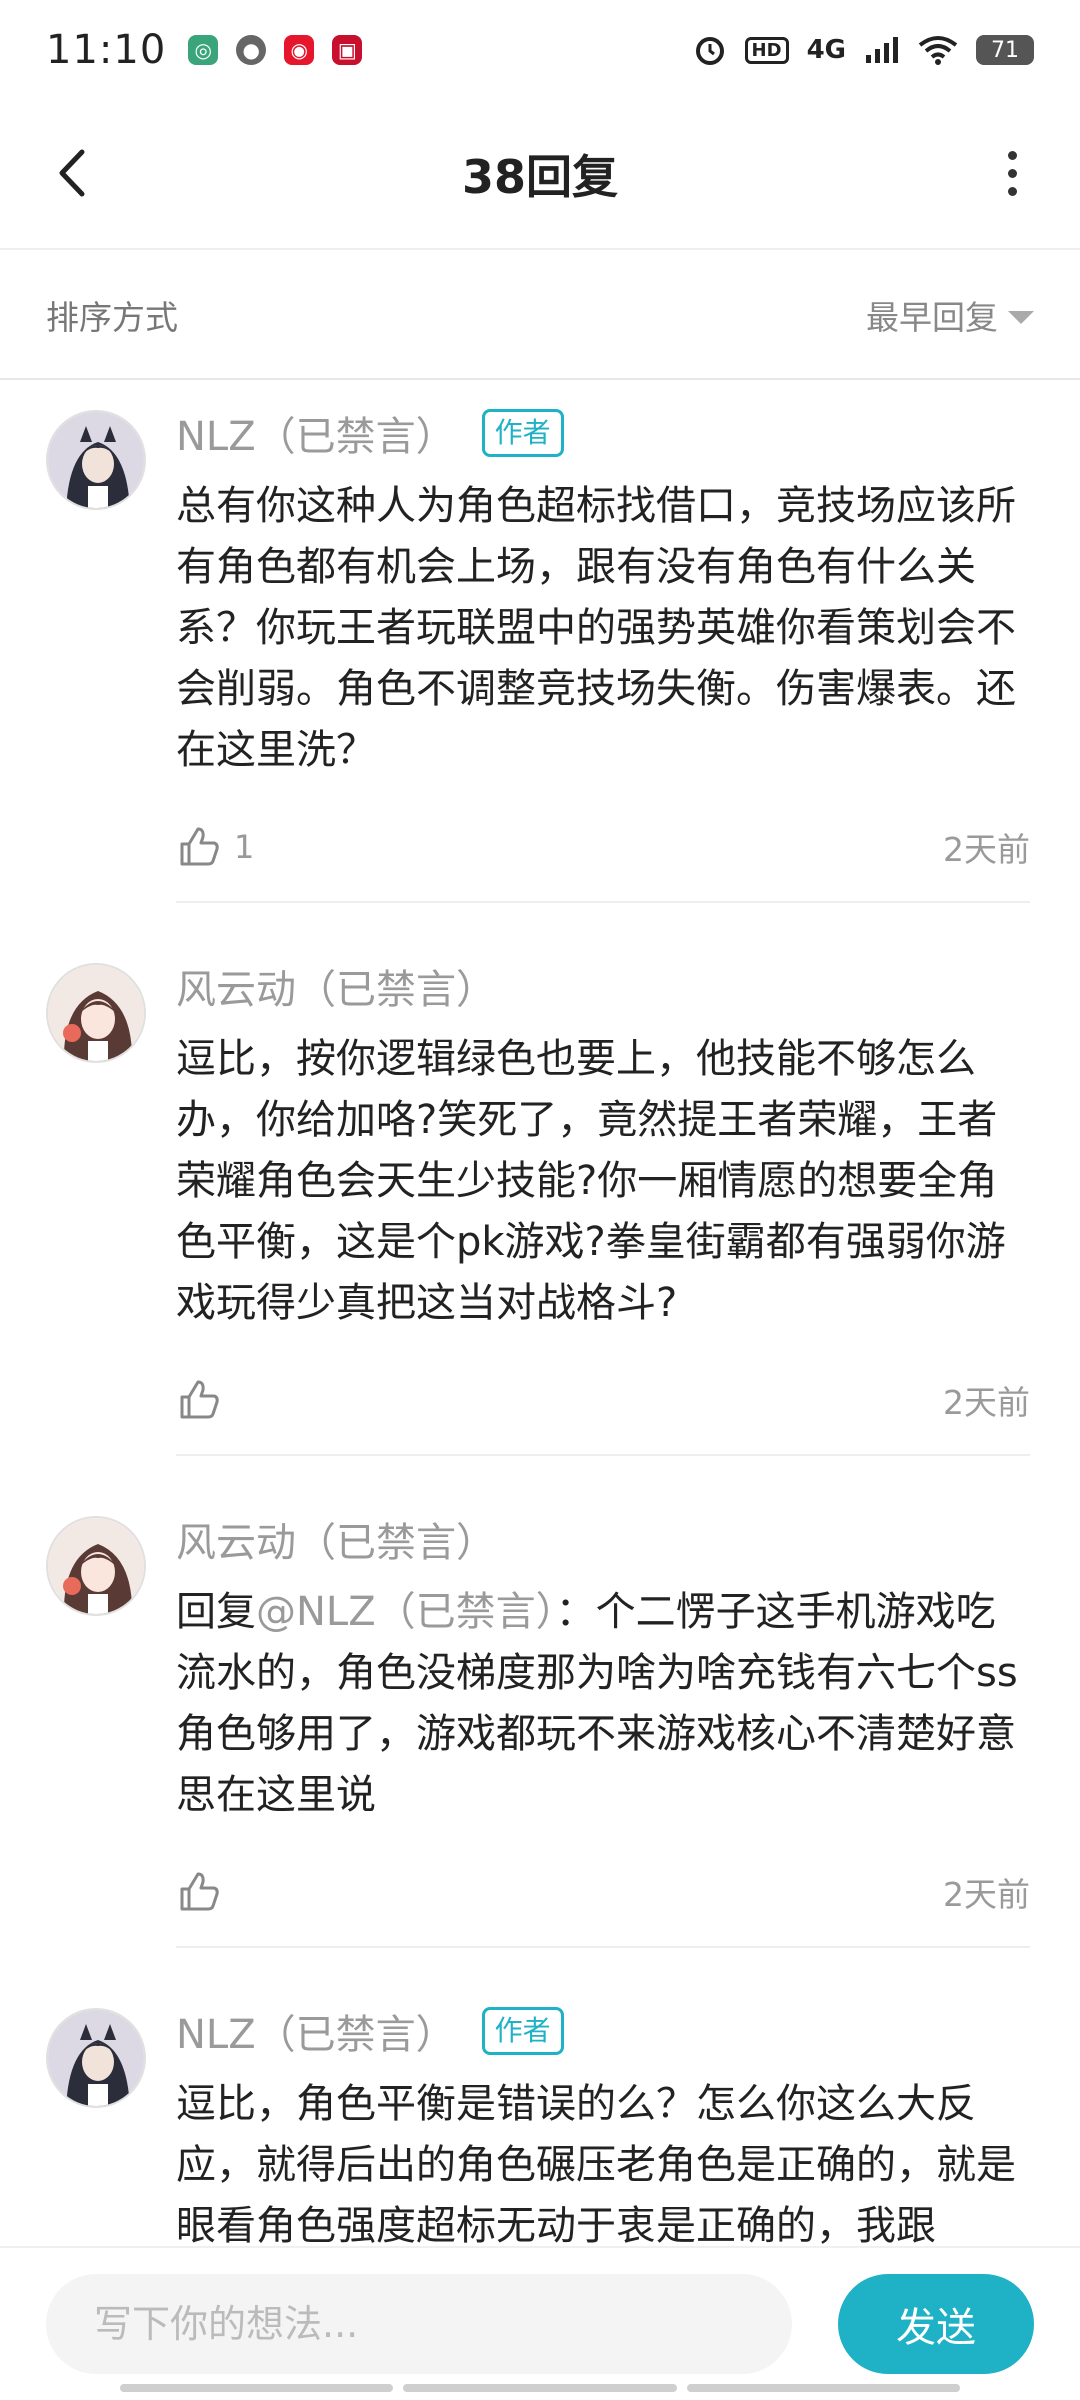 The height and width of the screenshot is (2400, 1080). Describe the element at coordinates (766, 50) in the screenshot. I see `hd-icon: HD` at that location.